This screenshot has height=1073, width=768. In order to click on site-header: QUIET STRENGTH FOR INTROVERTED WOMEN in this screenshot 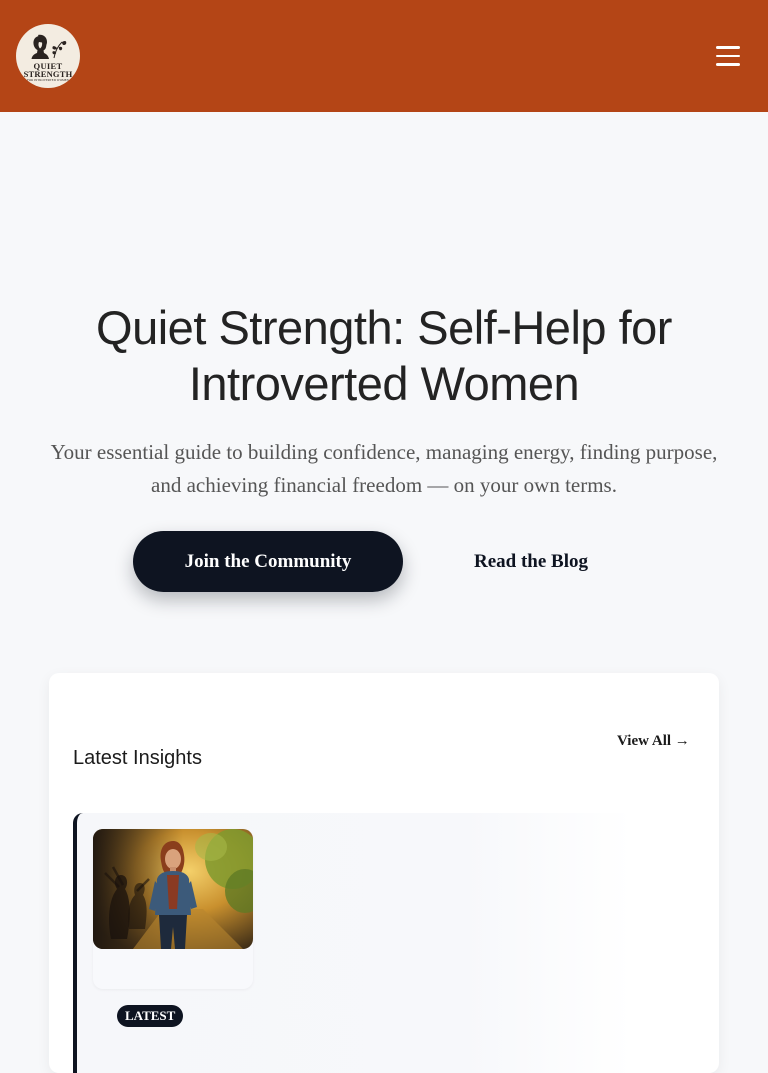, I will do `click(384, 56)`.